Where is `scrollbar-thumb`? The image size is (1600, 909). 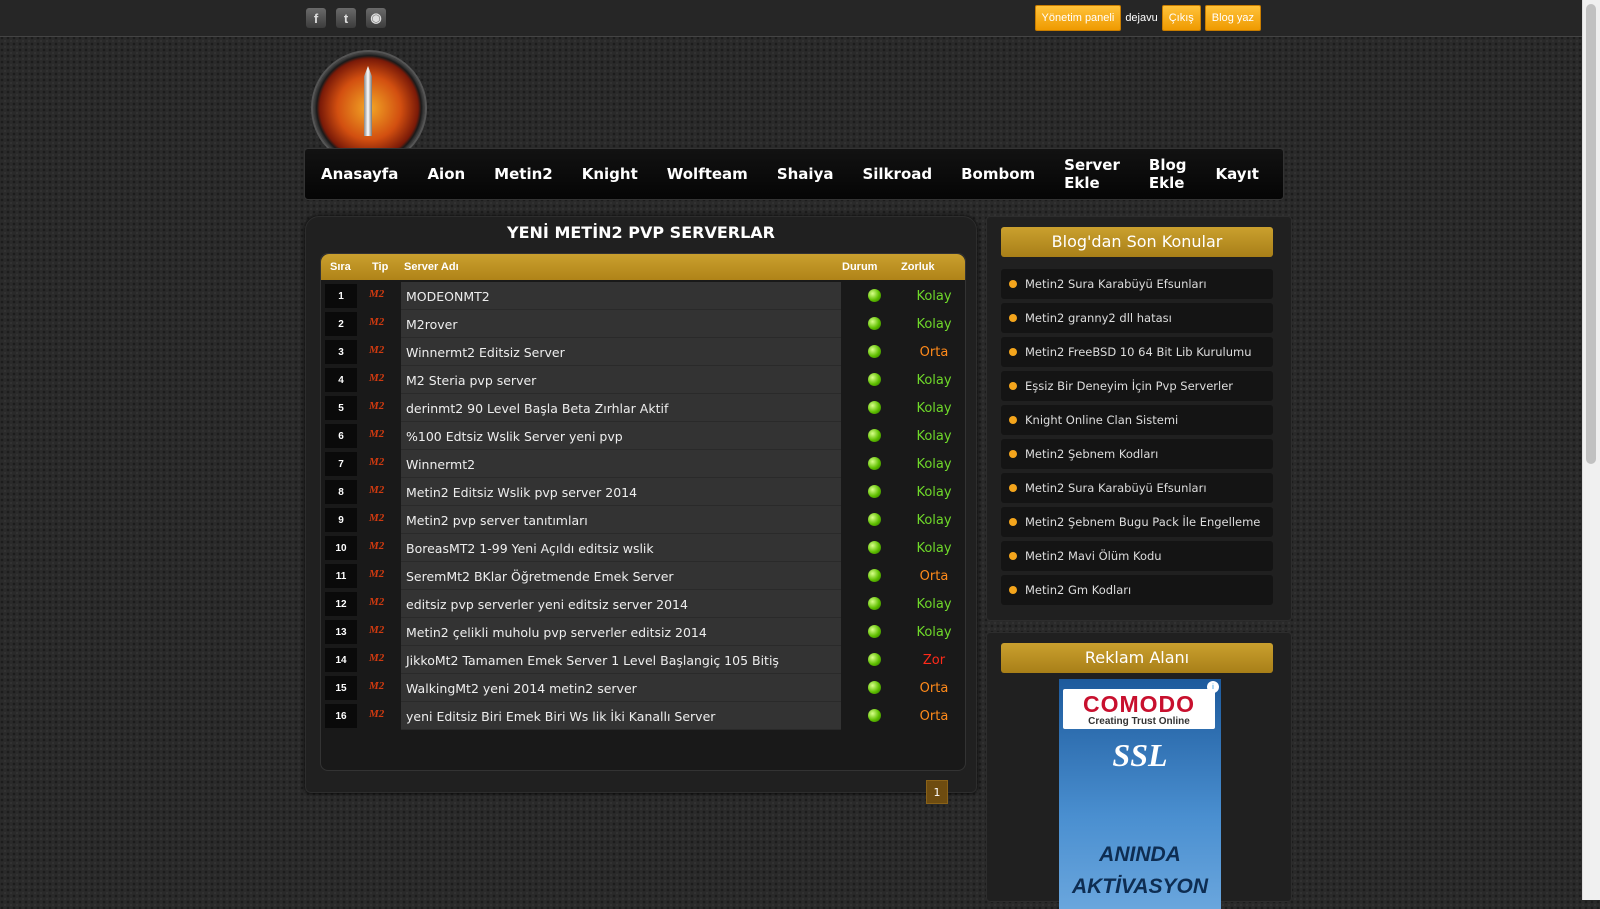 scrollbar-thumb is located at coordinates (1591, 234).